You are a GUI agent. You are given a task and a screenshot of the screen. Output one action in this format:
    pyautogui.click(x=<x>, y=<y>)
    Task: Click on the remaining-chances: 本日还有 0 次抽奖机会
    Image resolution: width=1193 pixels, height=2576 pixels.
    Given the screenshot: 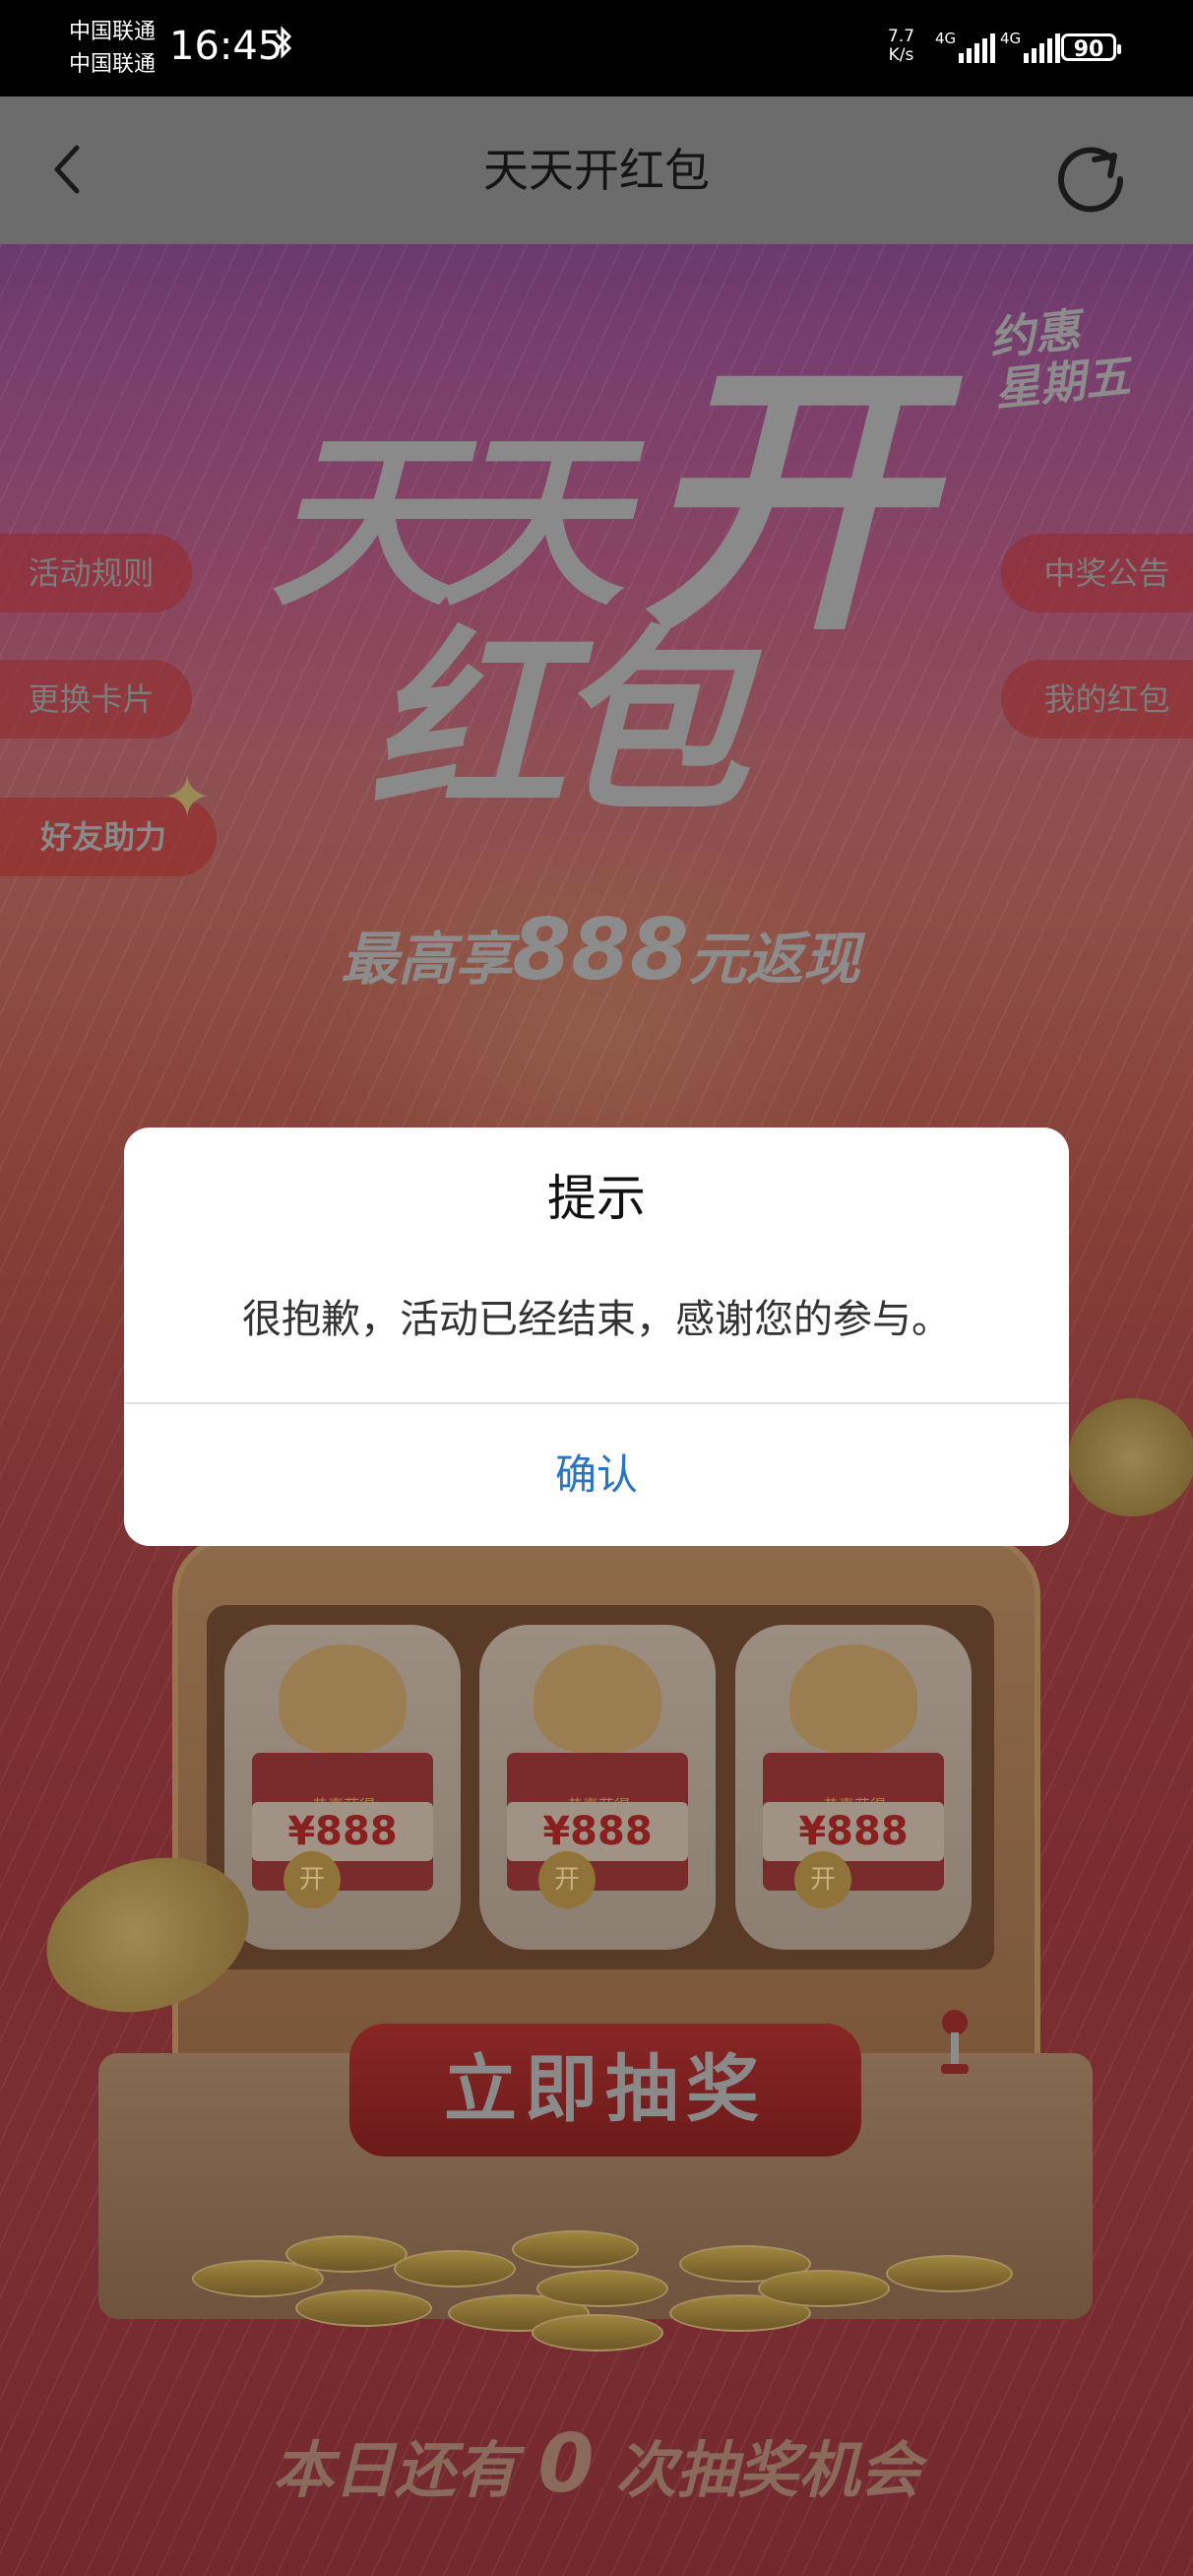 What is the action you would take?
    pyautogui.click(x=596, y=2464)
    